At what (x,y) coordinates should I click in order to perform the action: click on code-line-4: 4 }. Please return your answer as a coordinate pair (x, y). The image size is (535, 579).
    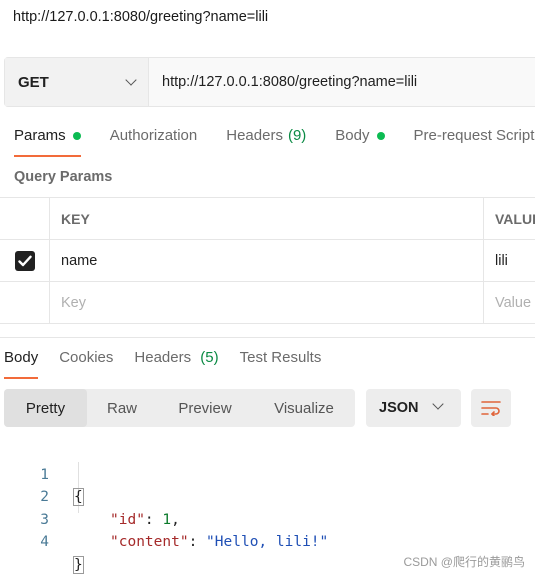
    Looking at the image, I should click on (42, 541).